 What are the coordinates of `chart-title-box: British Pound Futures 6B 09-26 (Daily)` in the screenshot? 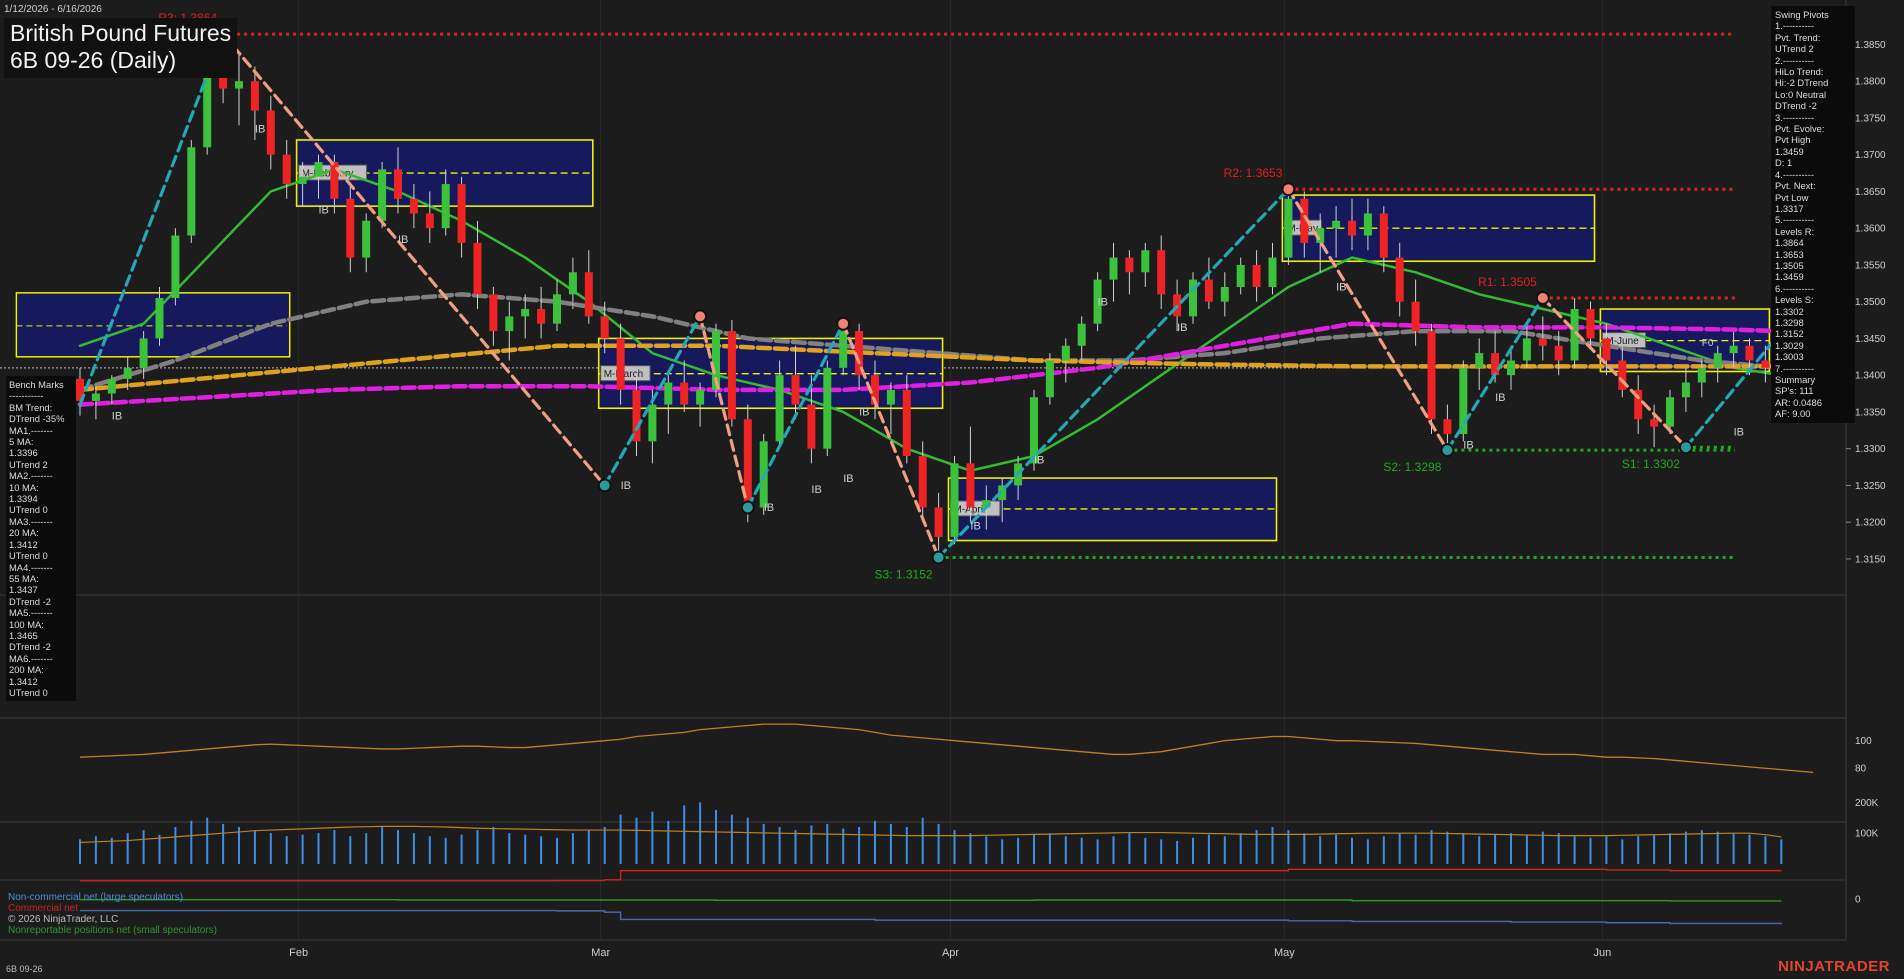 It's located at (121, 48).